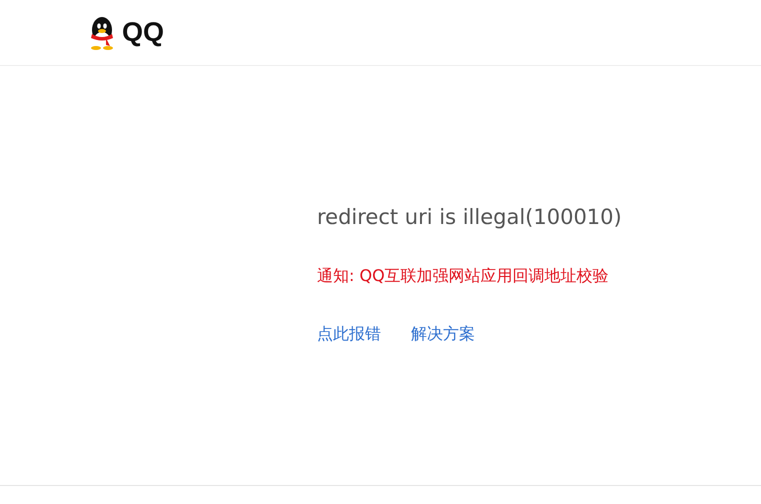 This screenshot has width=761, height=504. What do you see at coordinates (443, 334) in the screenshot?
I see `link: 解决方案` at bounding box center [443, 334].